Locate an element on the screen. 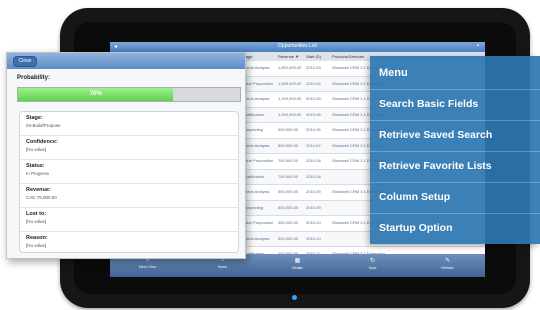  detail-field: Confidence: [No value] is located at coordinates (129, 148).